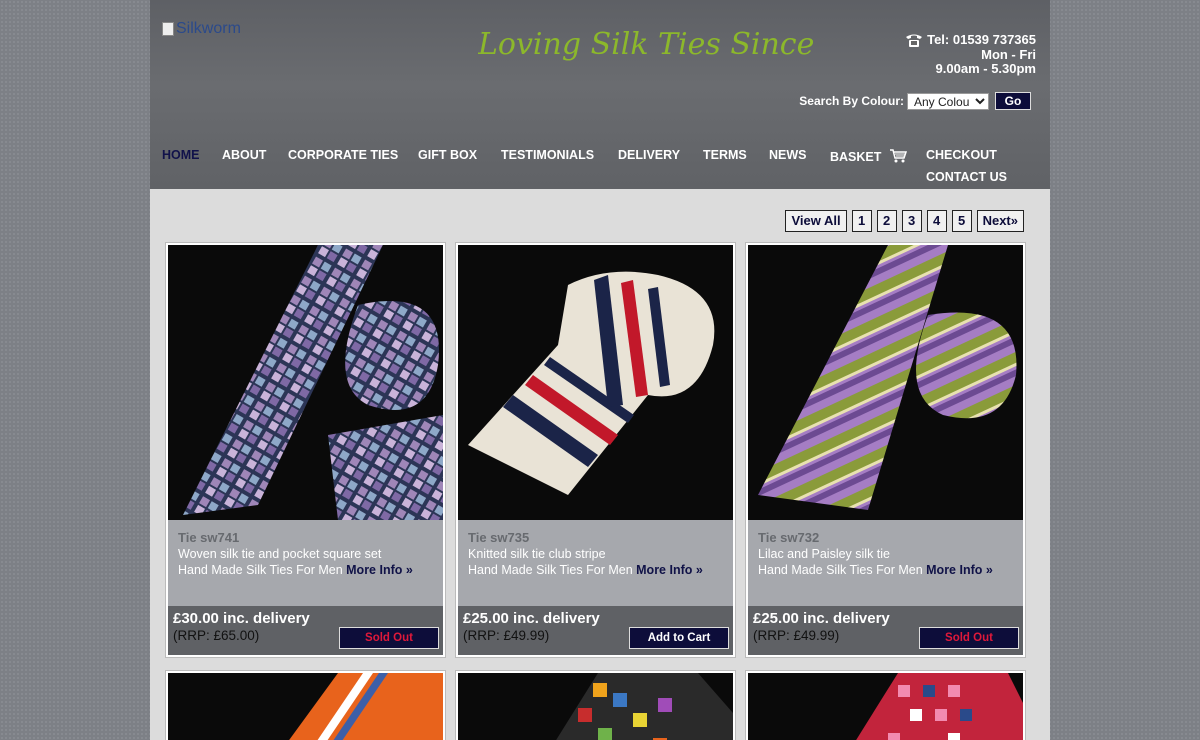  I want to click on colour-search: Search By Colour: Any Colour Go, so click(915, 101).